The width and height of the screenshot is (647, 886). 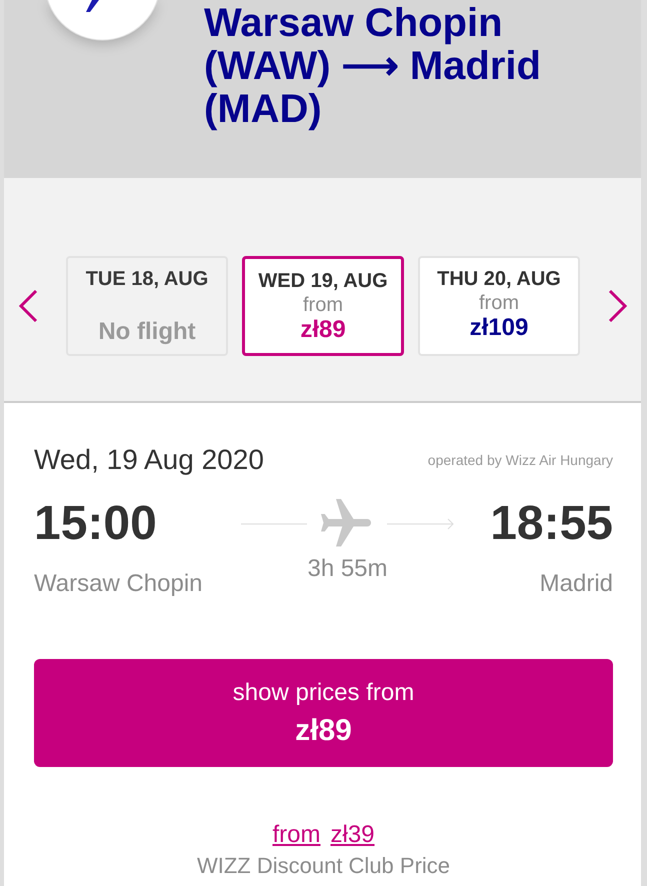 What do you see at coordinates (323, 866) in the screenshot?
I see `club-price-caption: WIZZ Discount Club Price` at bounding box center [323, 866].